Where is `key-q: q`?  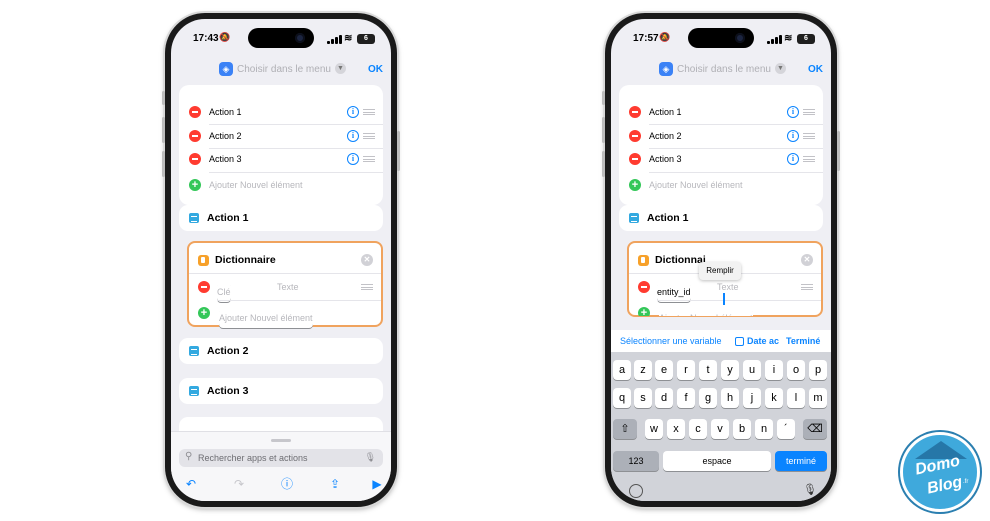 key-q: q is located at coordinates (622, 398).